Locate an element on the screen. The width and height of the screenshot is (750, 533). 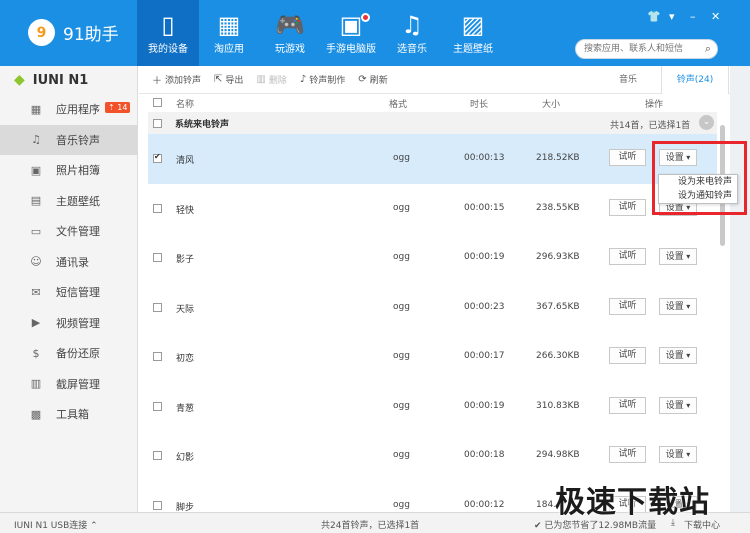
refresh-button: ⟳ 刷新 is located at coordinates (372, 79).